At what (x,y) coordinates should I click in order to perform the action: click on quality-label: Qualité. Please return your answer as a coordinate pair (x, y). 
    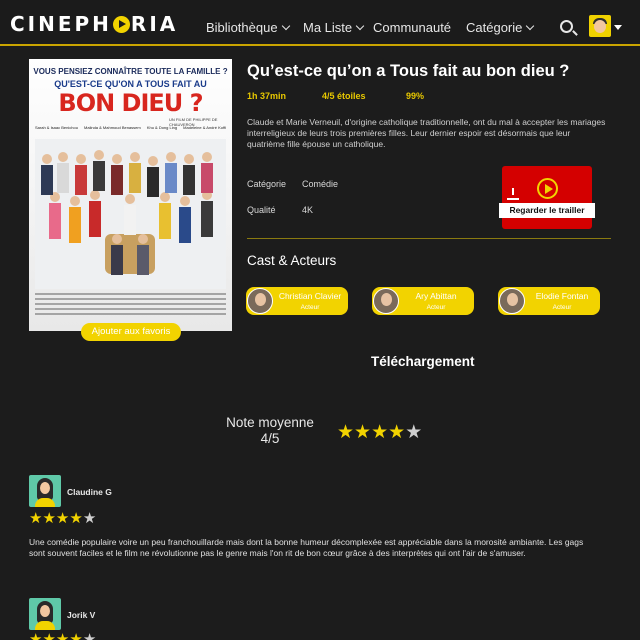
    Looking at the image, I should click on (261, 210).